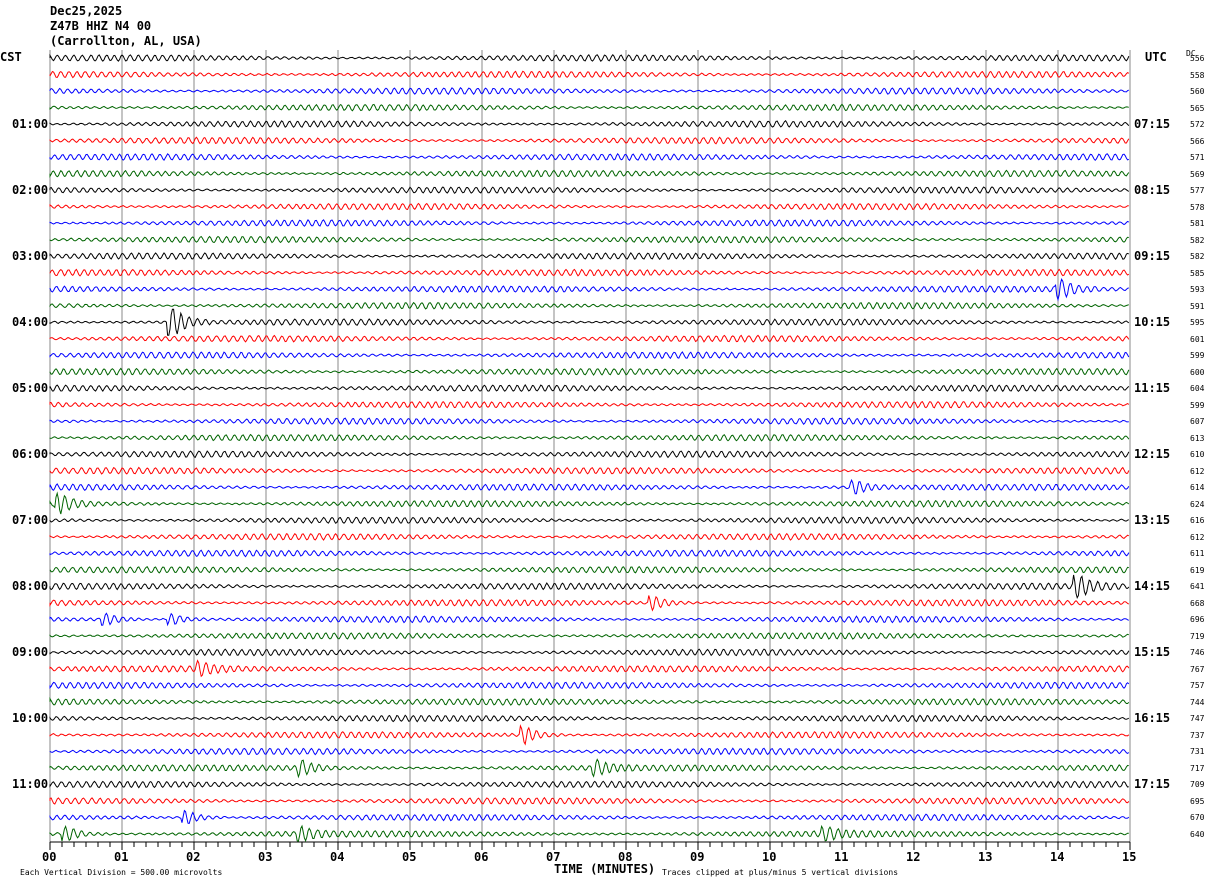 The height and width of the screenshot is (886, 1210). Describe the element at coordinates (1197, 191) in the screenshot. I see `dc-offset-label: 577` at that location.